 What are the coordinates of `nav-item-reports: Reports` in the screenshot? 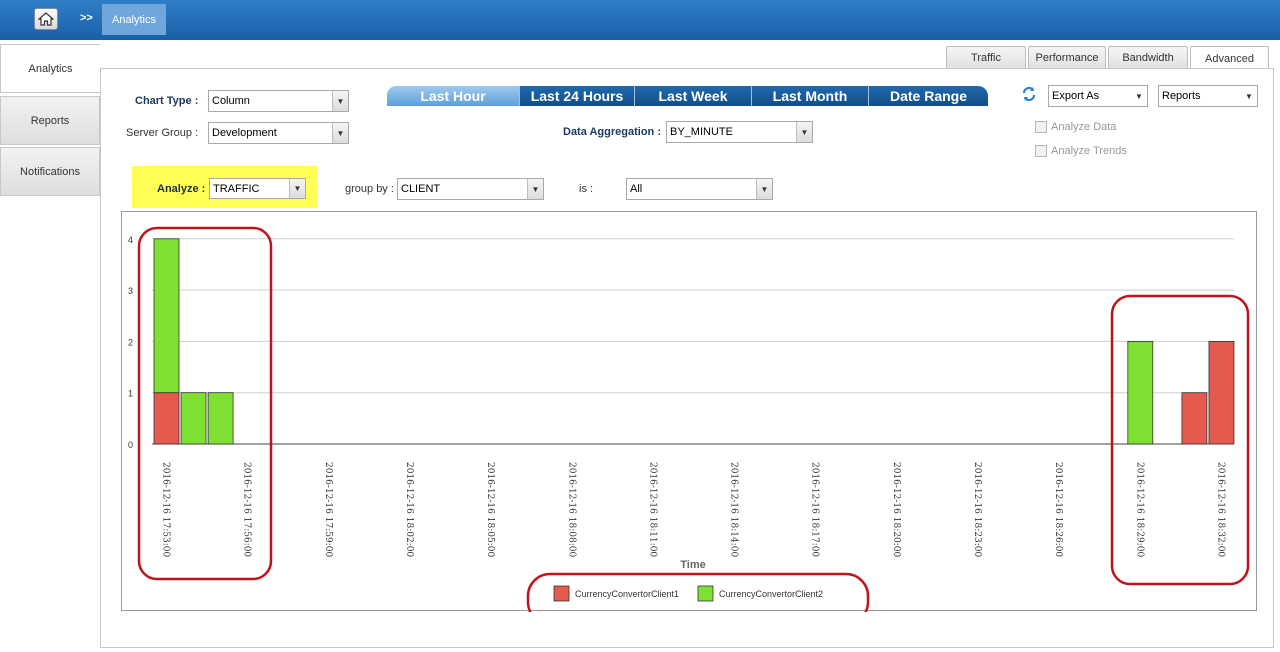 It's located at (50, 120).